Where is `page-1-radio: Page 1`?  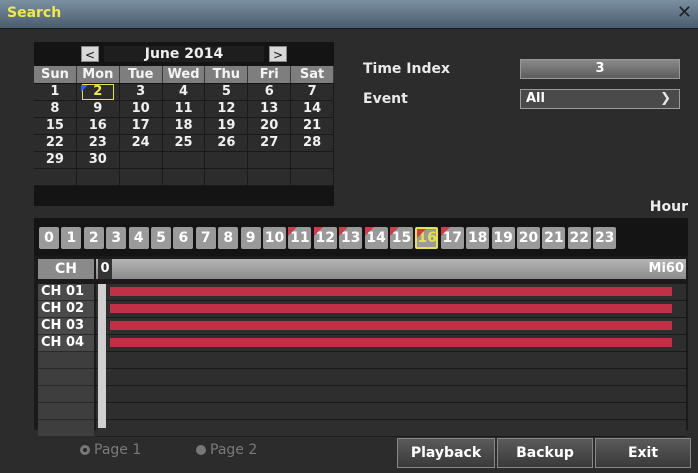
page-1-radio: Page 1 is located at coordinates (110, 450).